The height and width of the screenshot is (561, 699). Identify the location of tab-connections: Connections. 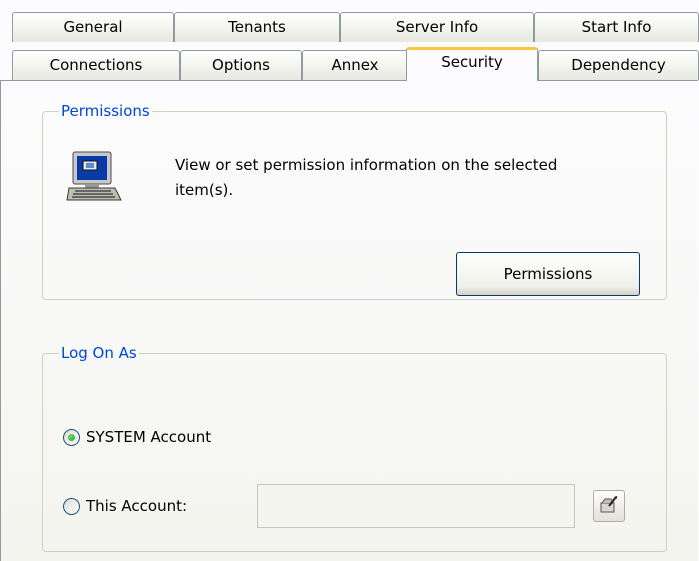
(96, 65).